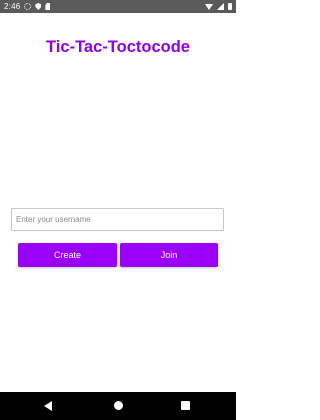 This screenshot has width=320, height=420. I want to click on home-icon, so click(118, 405).